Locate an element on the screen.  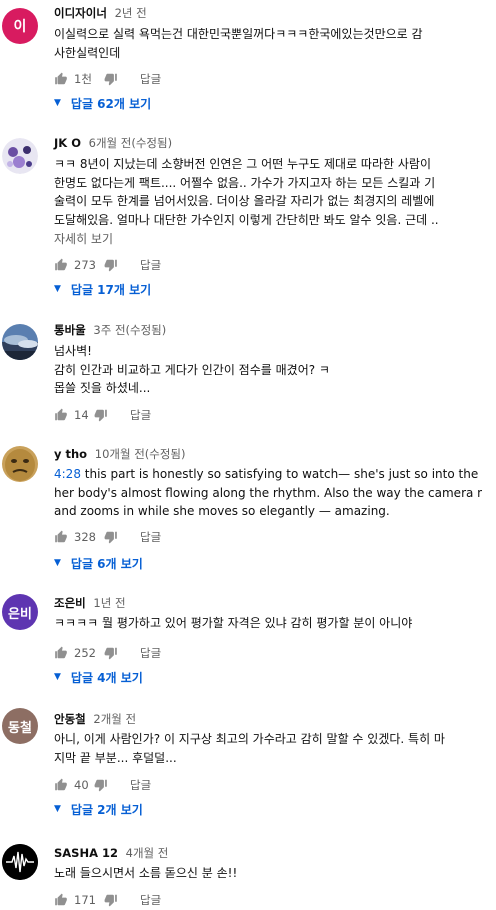
author-name: SASHA 12 is located at coordinates (86, 853).